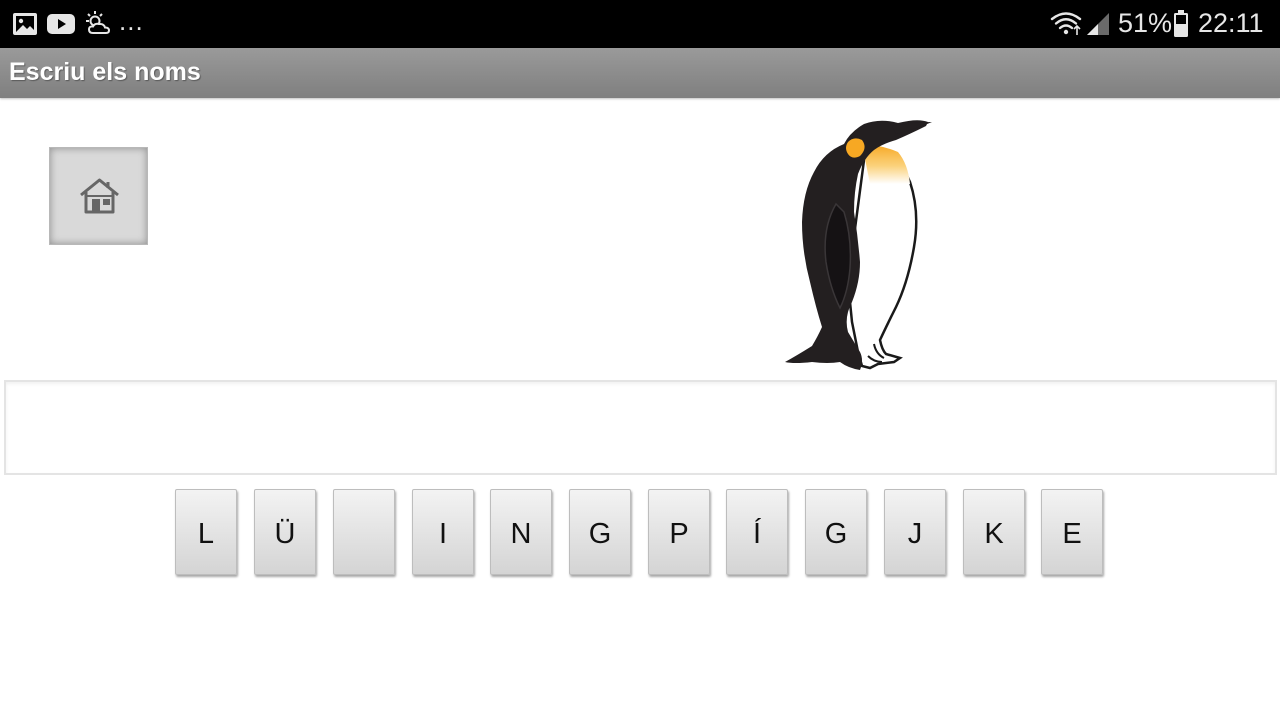 This screenshot has height=720, width=1280. What do you see at coordinates (1145, 23) in the screenshot?
I see `battery-percent: 51%` at bounding box center [1145, 23].